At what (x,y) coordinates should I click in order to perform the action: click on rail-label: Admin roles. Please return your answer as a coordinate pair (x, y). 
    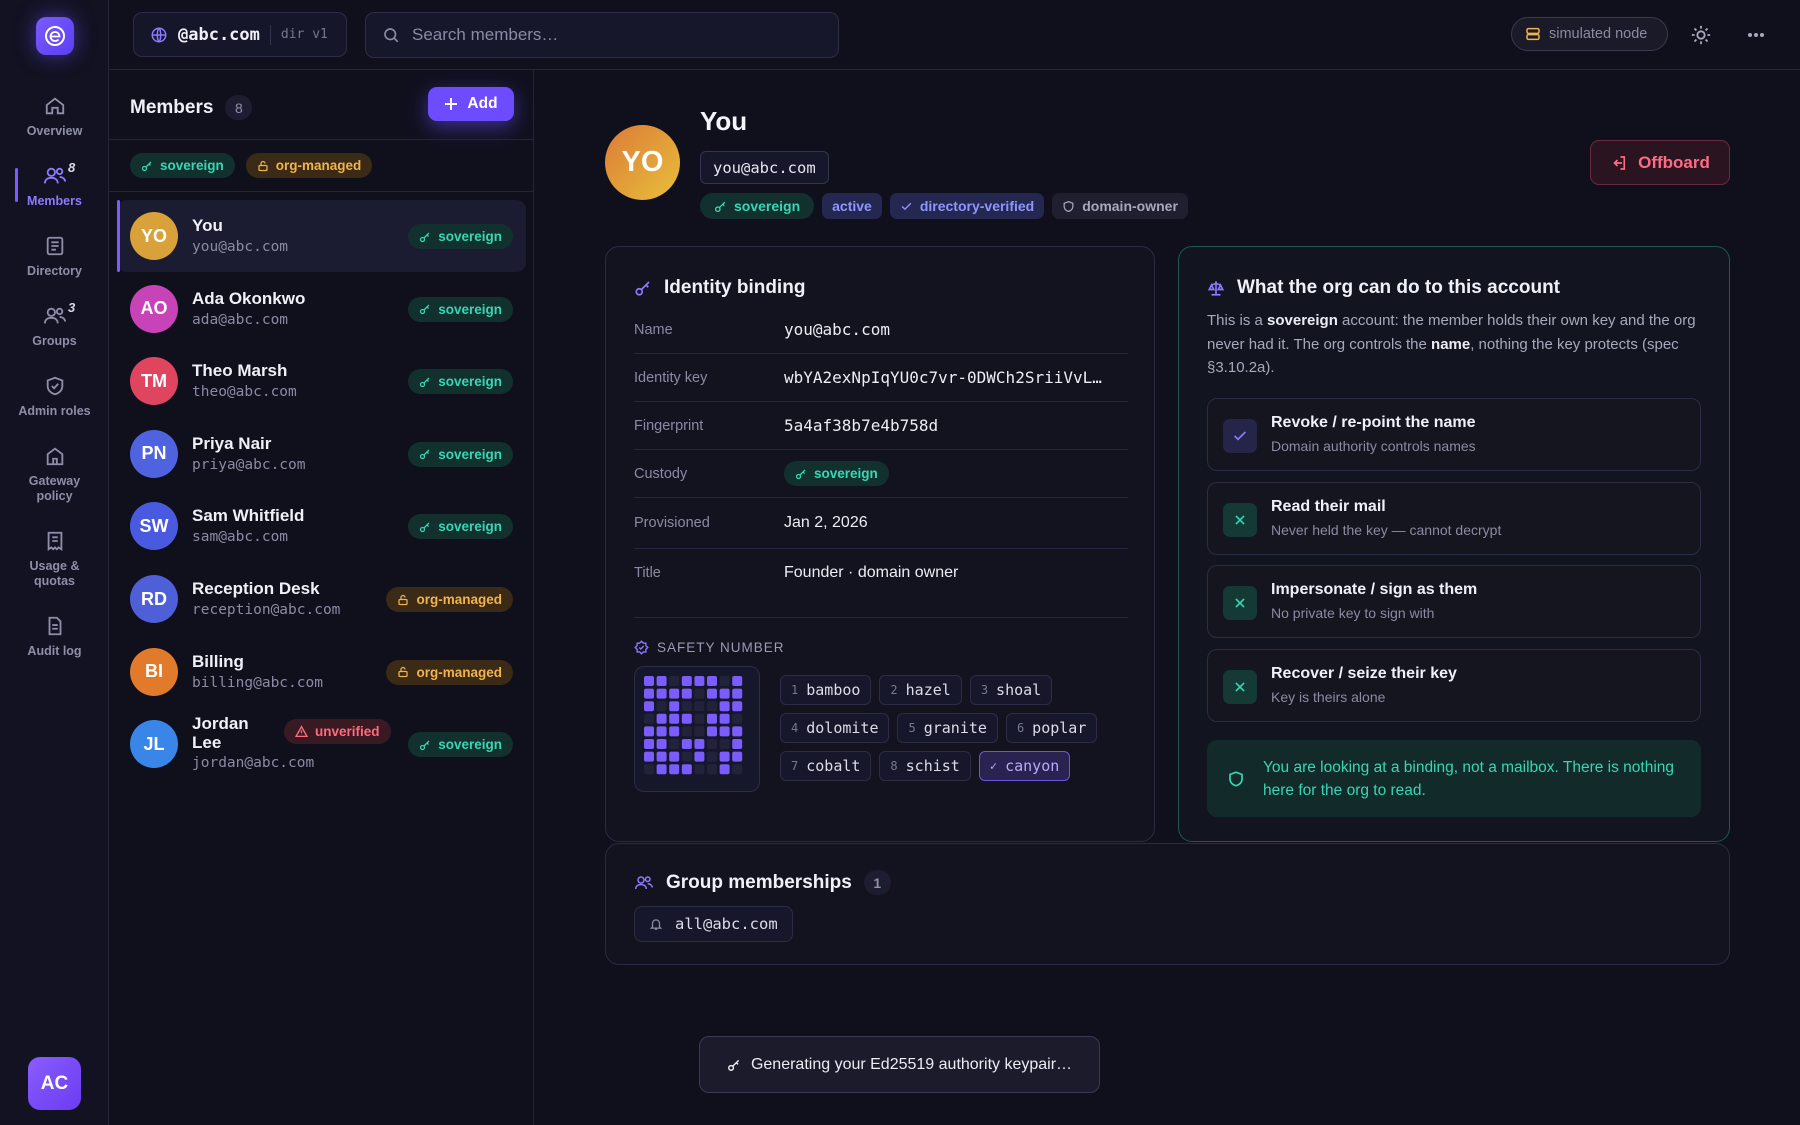
    Looking at the image, I should click on (54, 411).